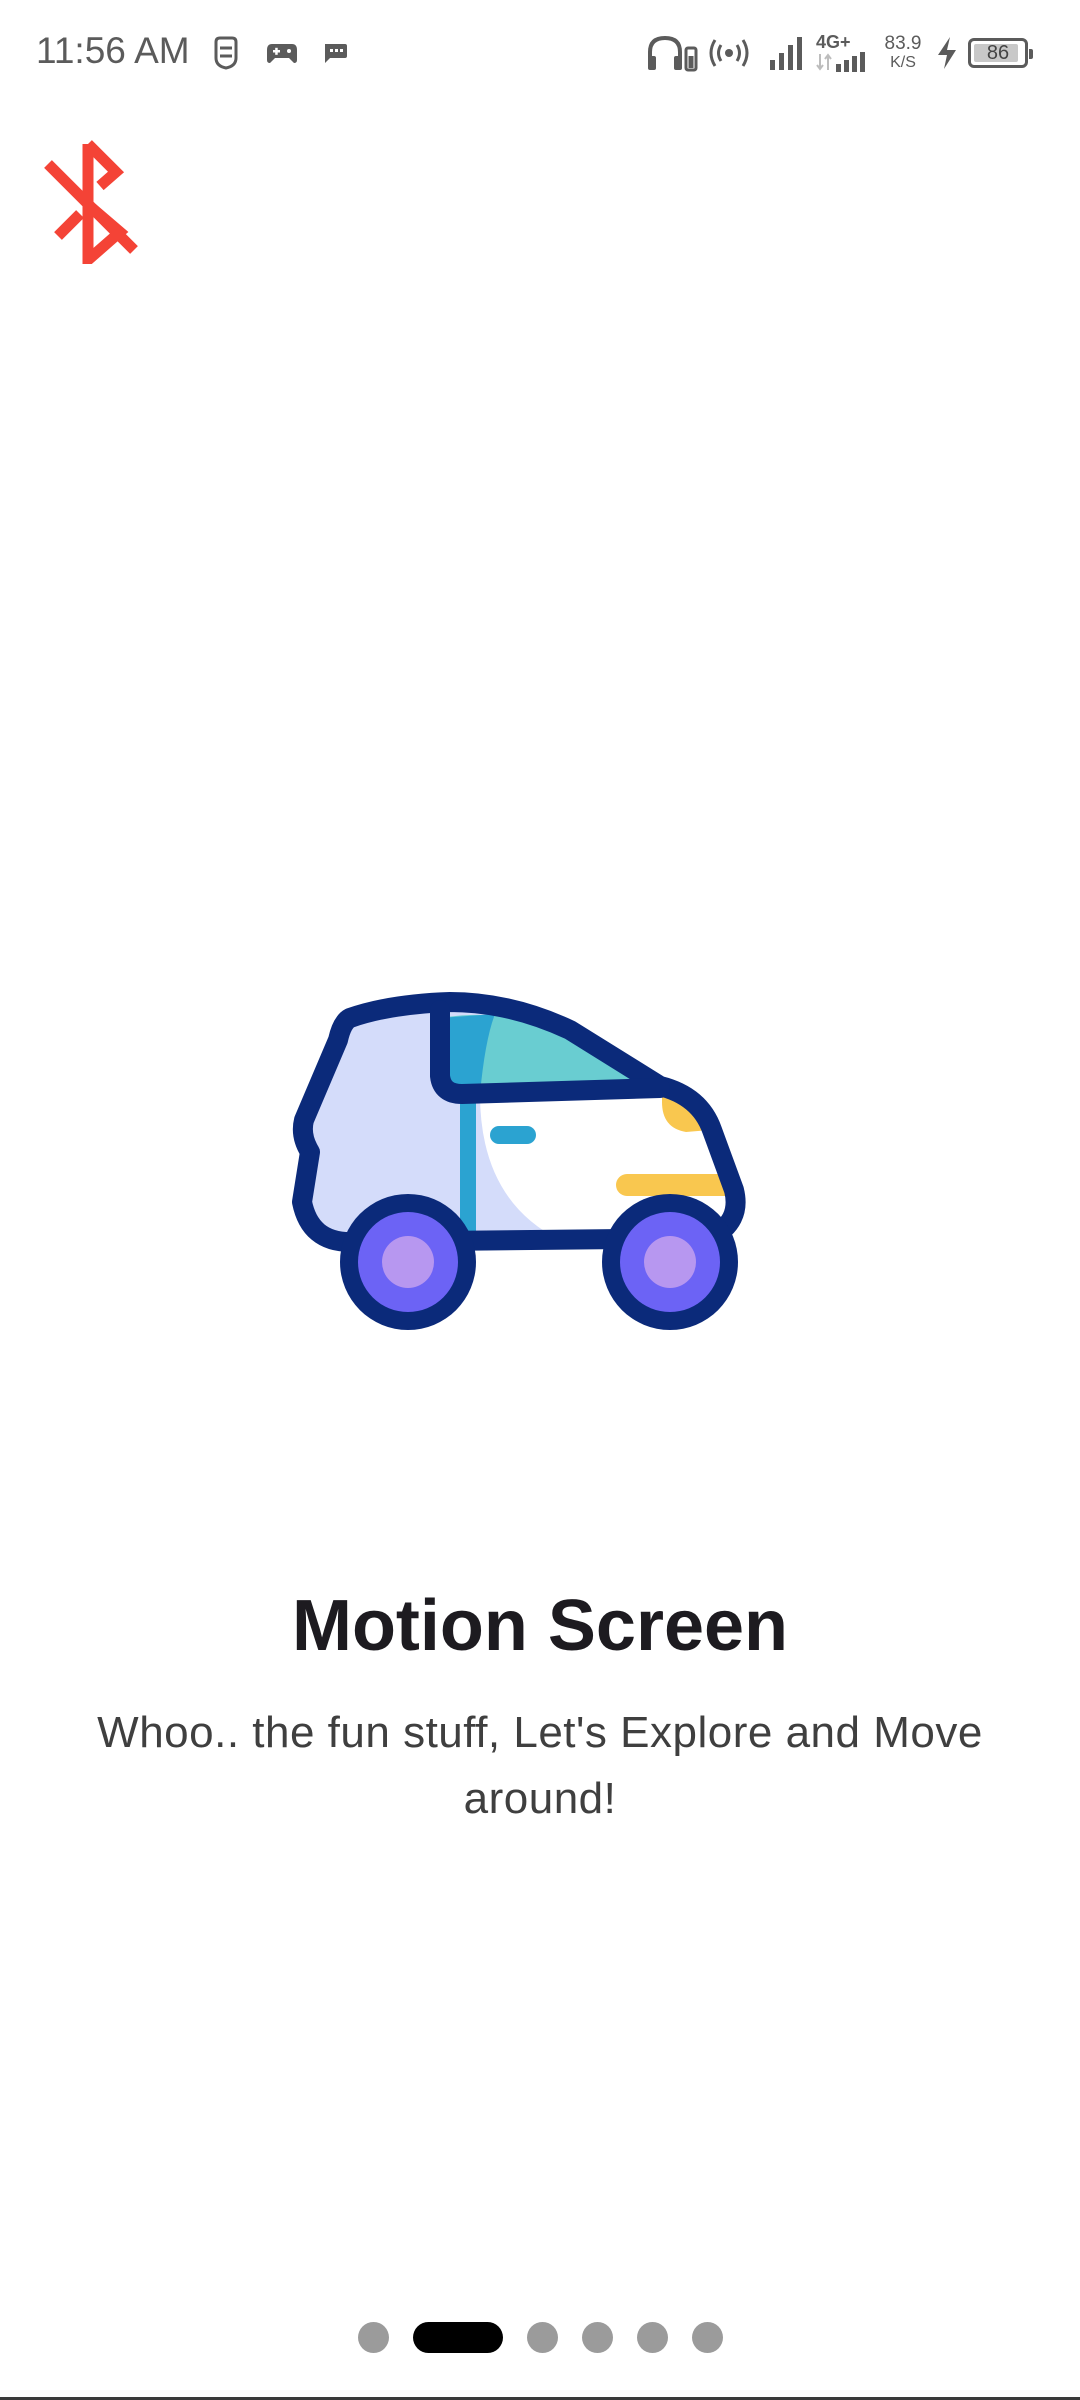 The image size is (1080, 2400). Describe the element at coordinates (786, 53) in the screenshot. I see `signal-icon` at that location.